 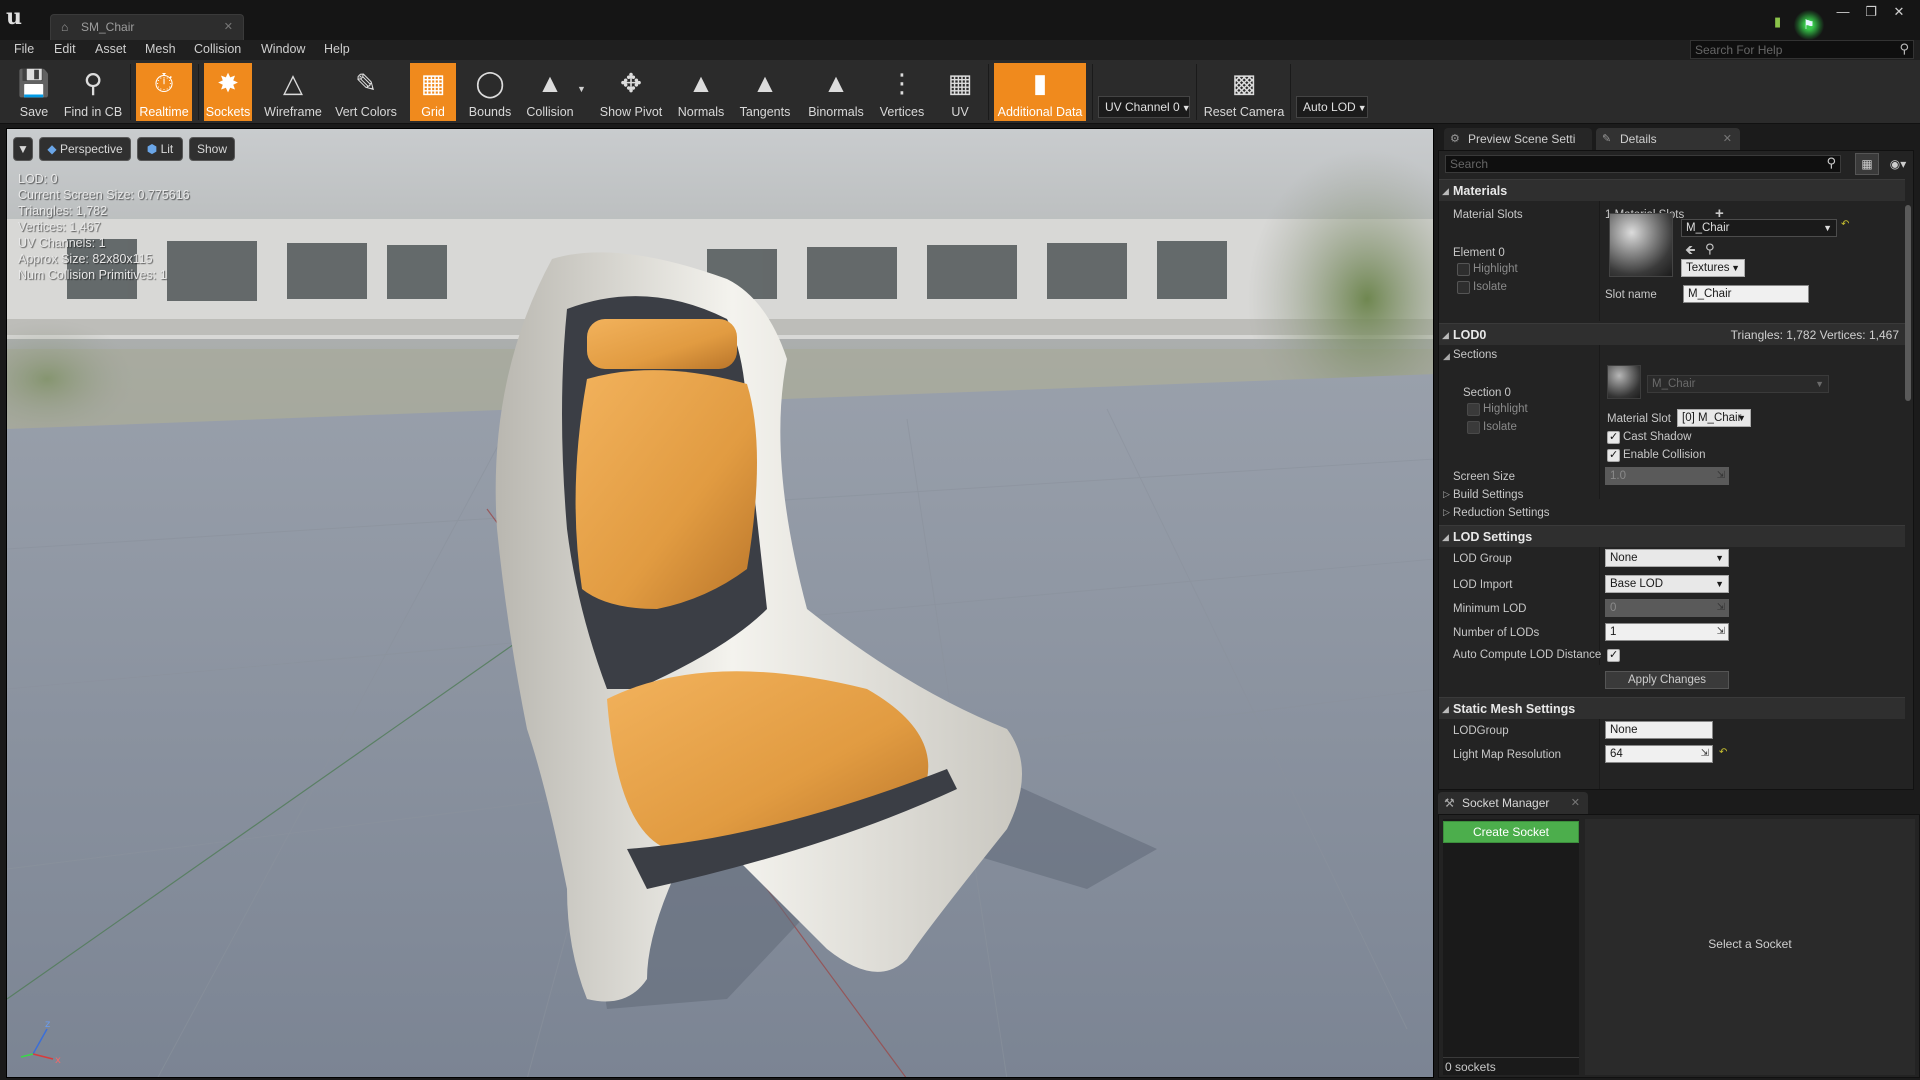 I want to click on lodgroup-input: None, so click(x=1659, y=730).